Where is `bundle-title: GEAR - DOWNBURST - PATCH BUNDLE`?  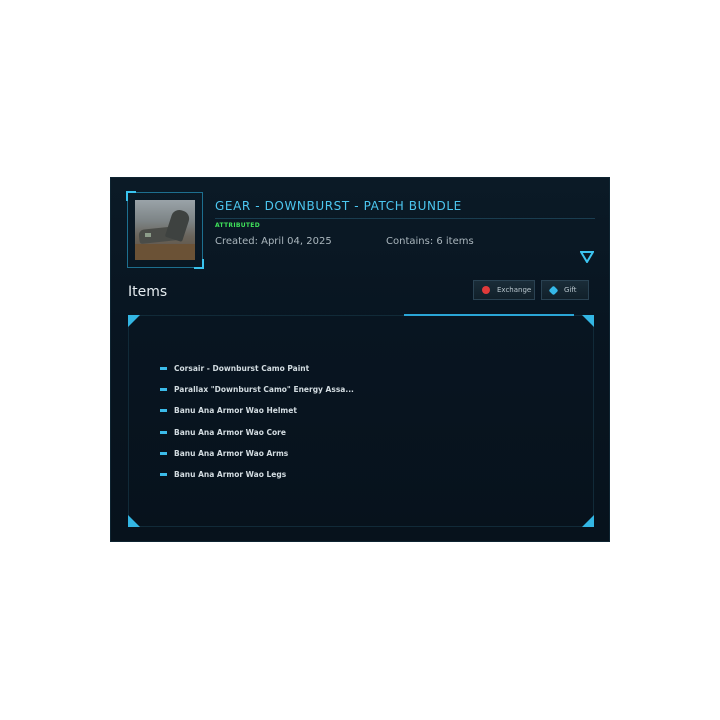 bundle-title: GEAR - DOWNBURST - PATCH BUNDLE is located at coordinates (338, 206).